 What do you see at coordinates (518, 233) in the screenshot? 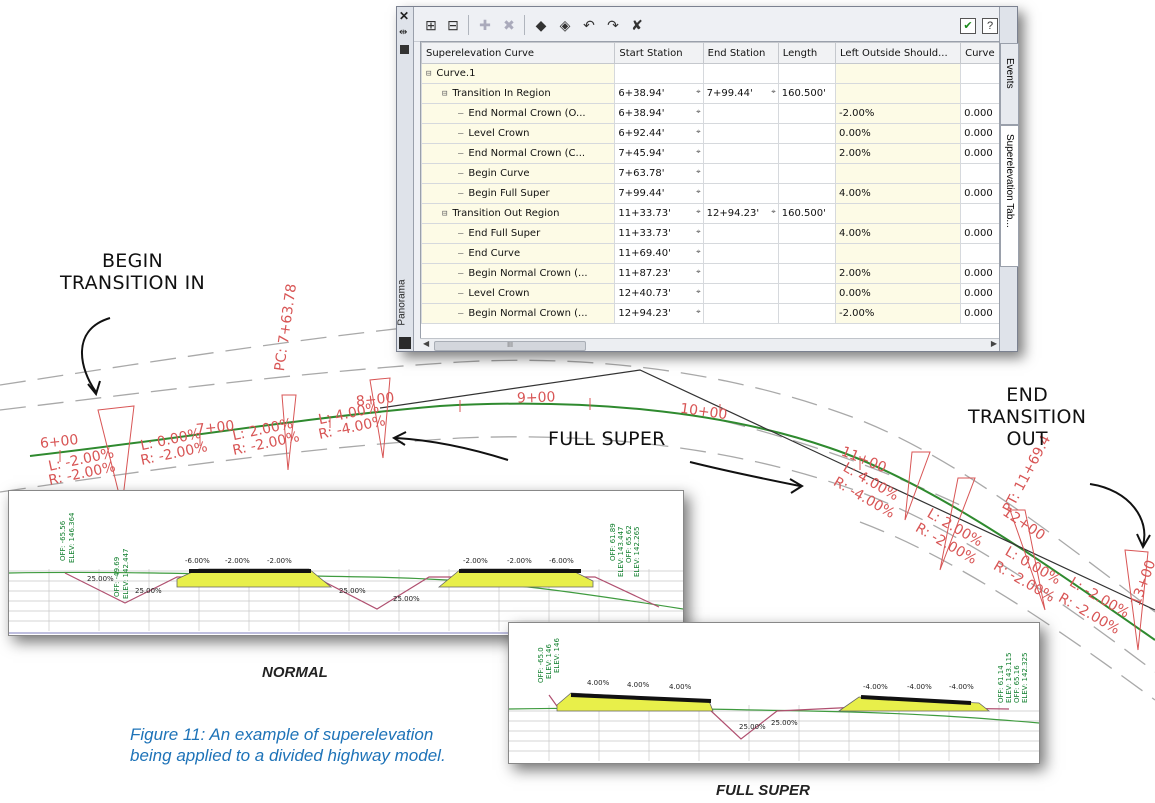
I see `row-name-cell: — End Full Super` at bounding box center [518, 233].